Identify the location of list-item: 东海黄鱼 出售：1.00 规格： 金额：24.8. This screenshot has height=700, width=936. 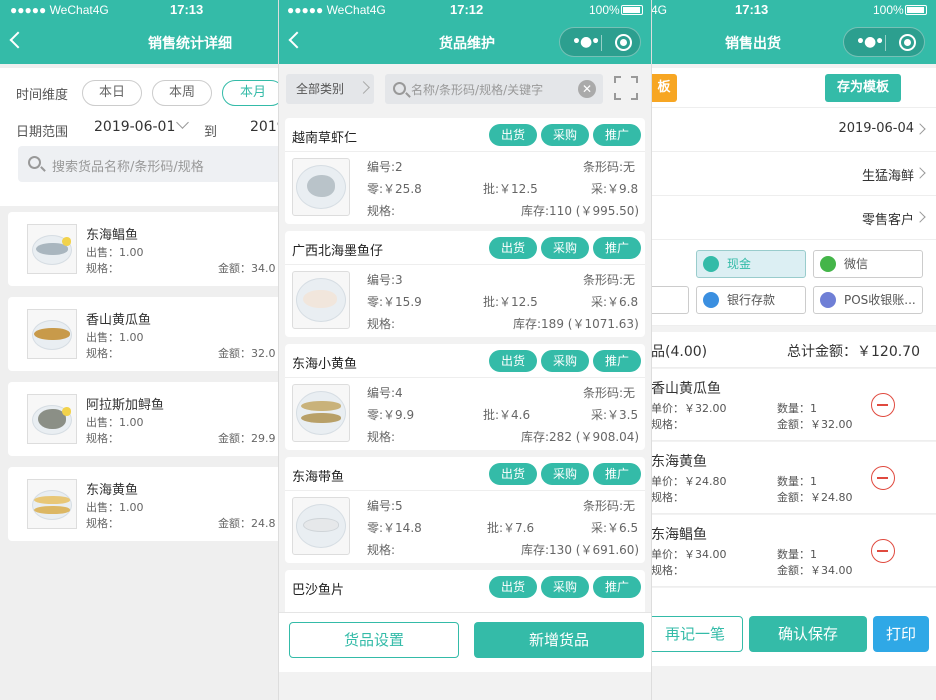
(149, 504).